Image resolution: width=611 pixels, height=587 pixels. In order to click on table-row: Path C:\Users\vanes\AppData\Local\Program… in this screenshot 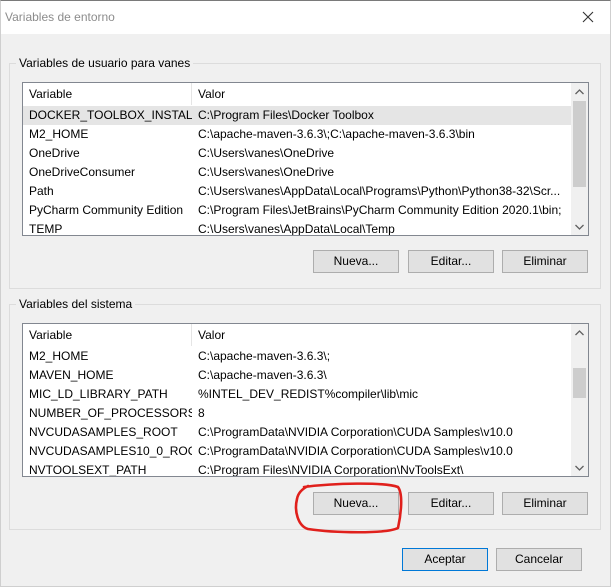, I will do `click(297, 191)`.